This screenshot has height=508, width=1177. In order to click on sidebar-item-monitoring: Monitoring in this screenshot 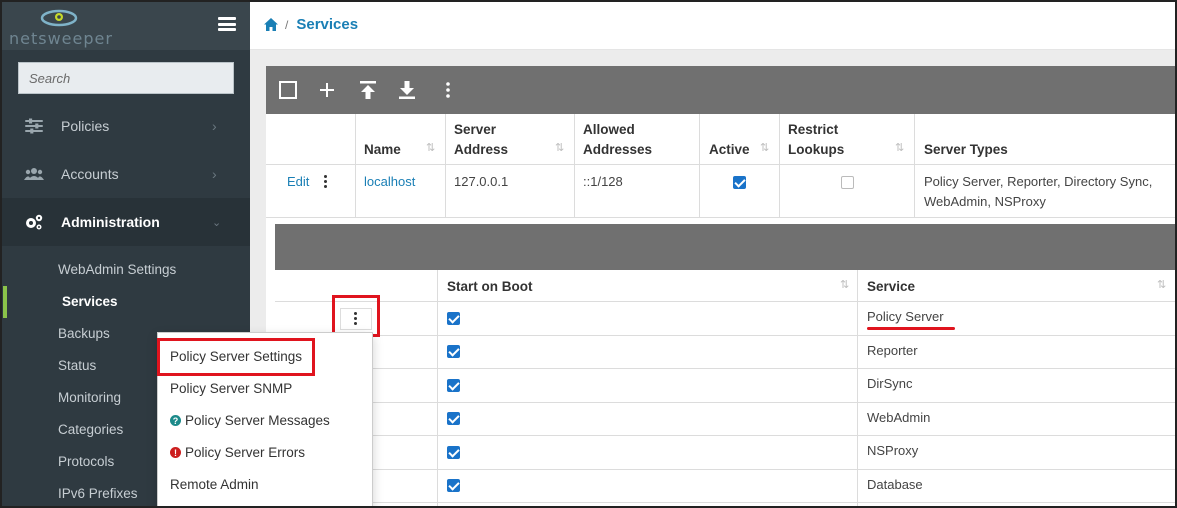, I will do `click(89, 397)`.